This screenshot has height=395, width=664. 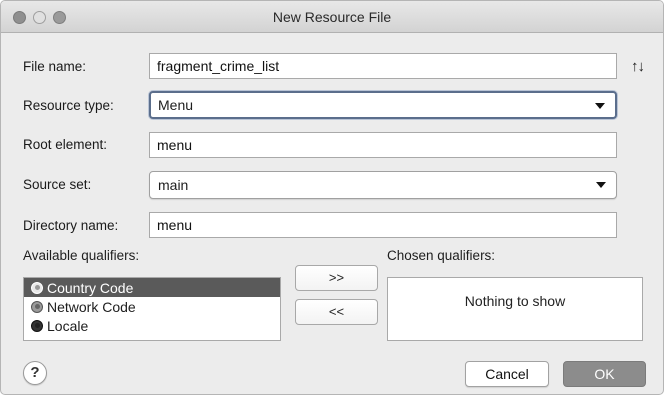 What do you see at coordinates (336, 312) in the screenshot?
I see `remove-qualifier-button: <<` at bounding box center [336, 312].